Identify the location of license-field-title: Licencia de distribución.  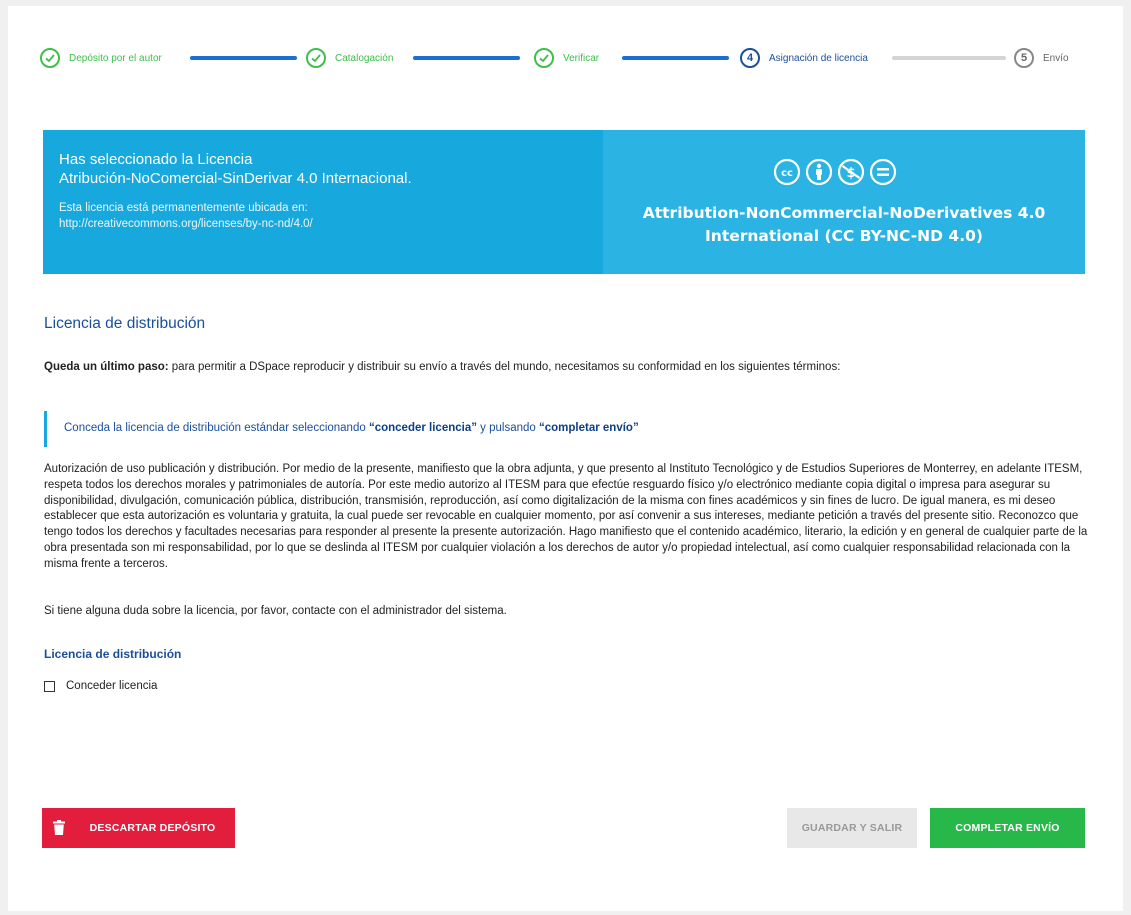
(113, 654).